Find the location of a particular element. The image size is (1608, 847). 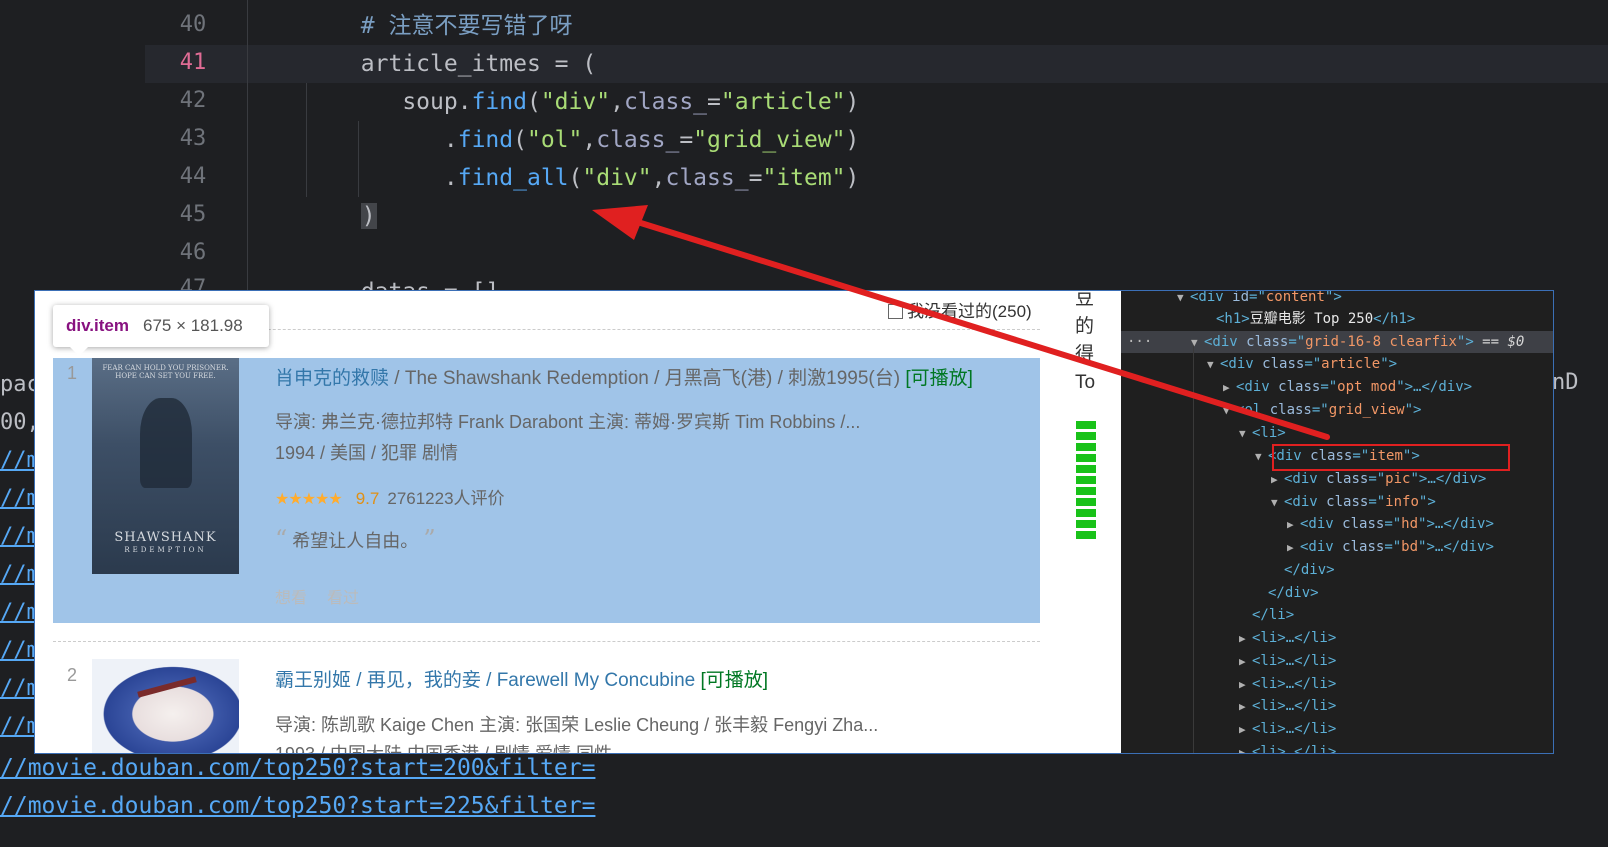

dom-node-row: ▶ <div class="hd">…</div> is located at coordinates (1390, 524).